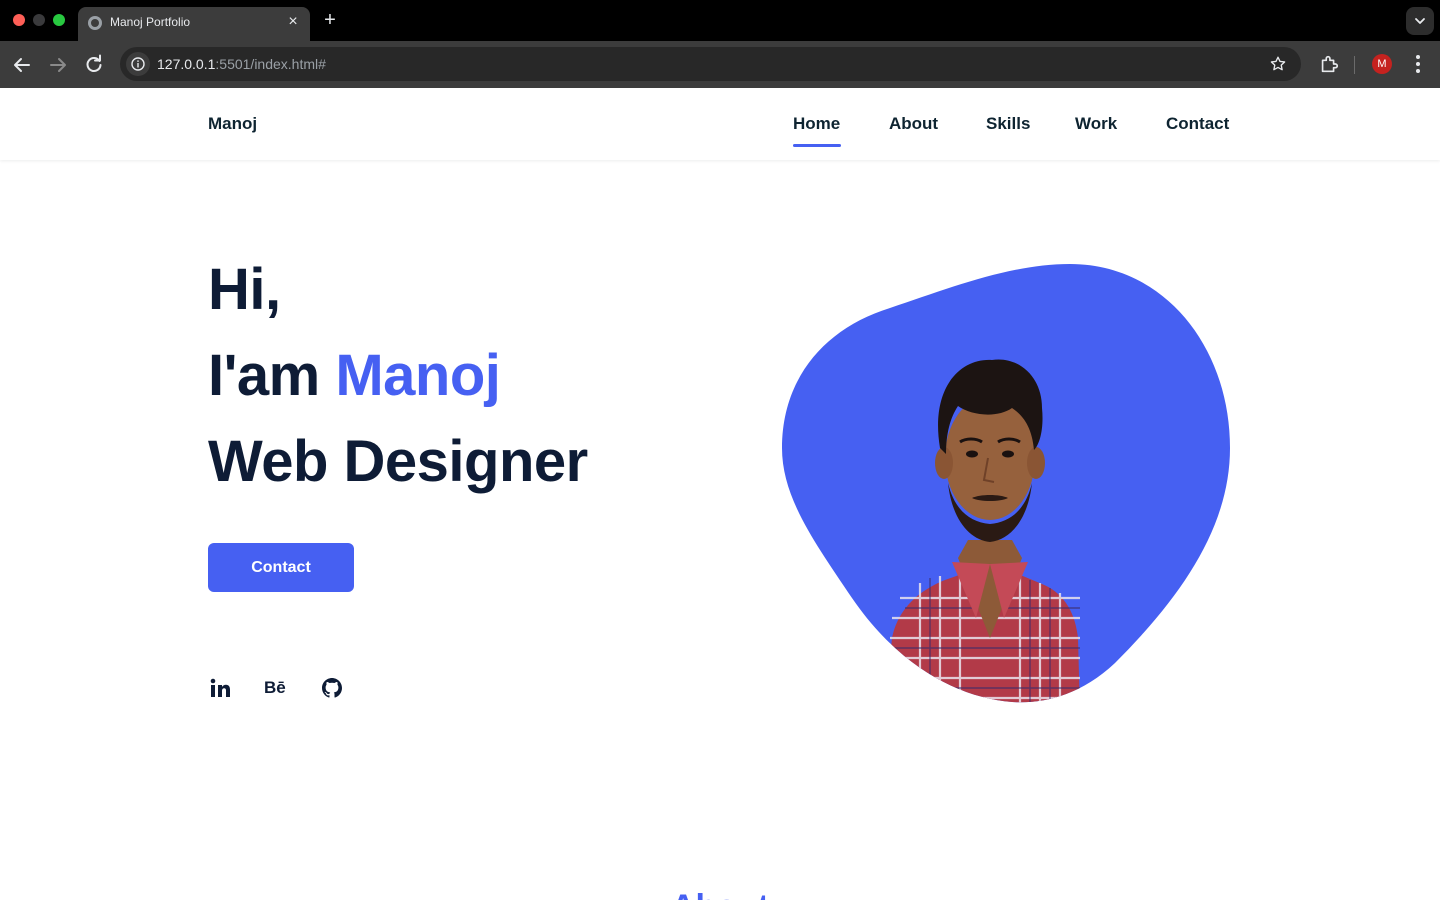 This screenshot has width=1440, height=900. I want to click on nav-link-contact: Contact, so click(1197, 124).